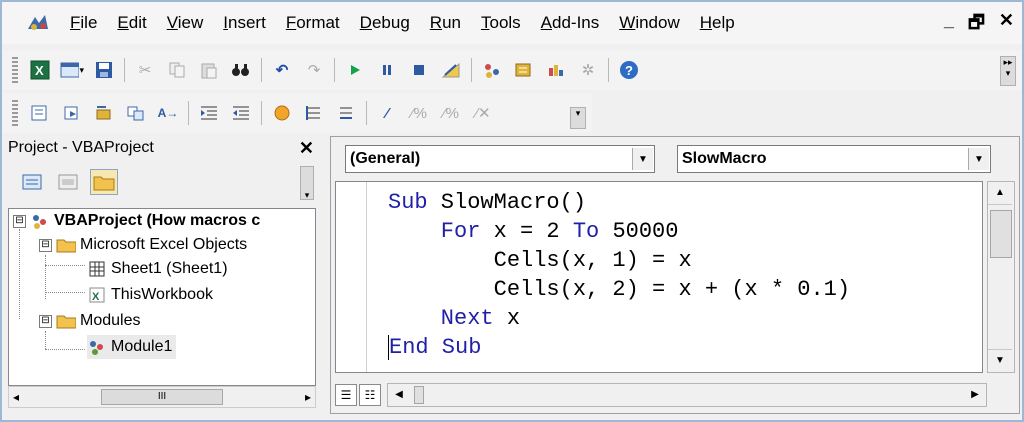  Describe the element at coordinates (83, 23) in the screenshot. I see `menu-file: File` at that location.